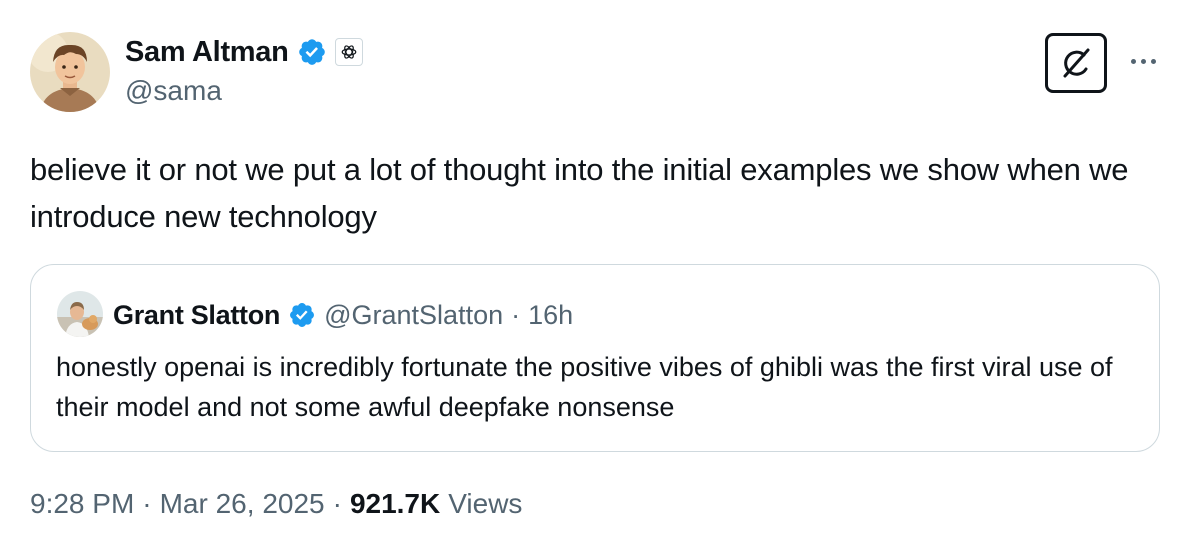 Image resolution: width=1188 pixels, height=548 pixels. Describe the element at coordinates (395, 503) in the screenshot. I see `views-count: 921.7K` at that location.